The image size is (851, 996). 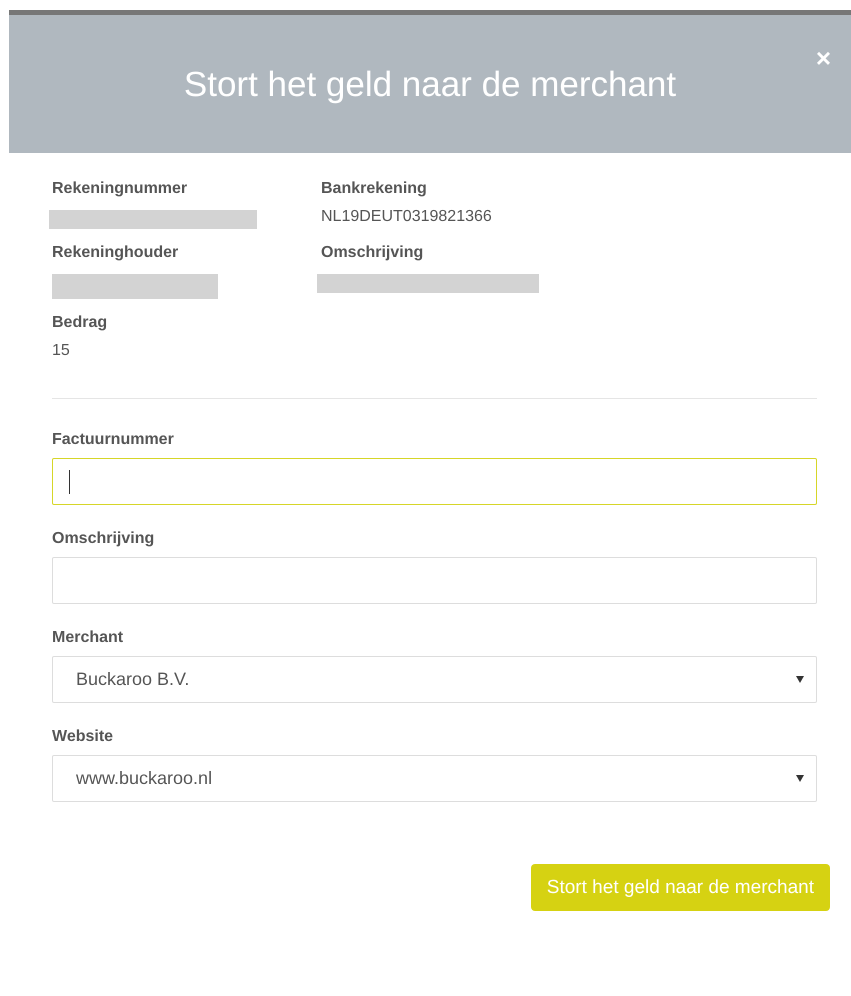 I want to click on detail-label: Rekeninghouder, so click(x=116, y=253).